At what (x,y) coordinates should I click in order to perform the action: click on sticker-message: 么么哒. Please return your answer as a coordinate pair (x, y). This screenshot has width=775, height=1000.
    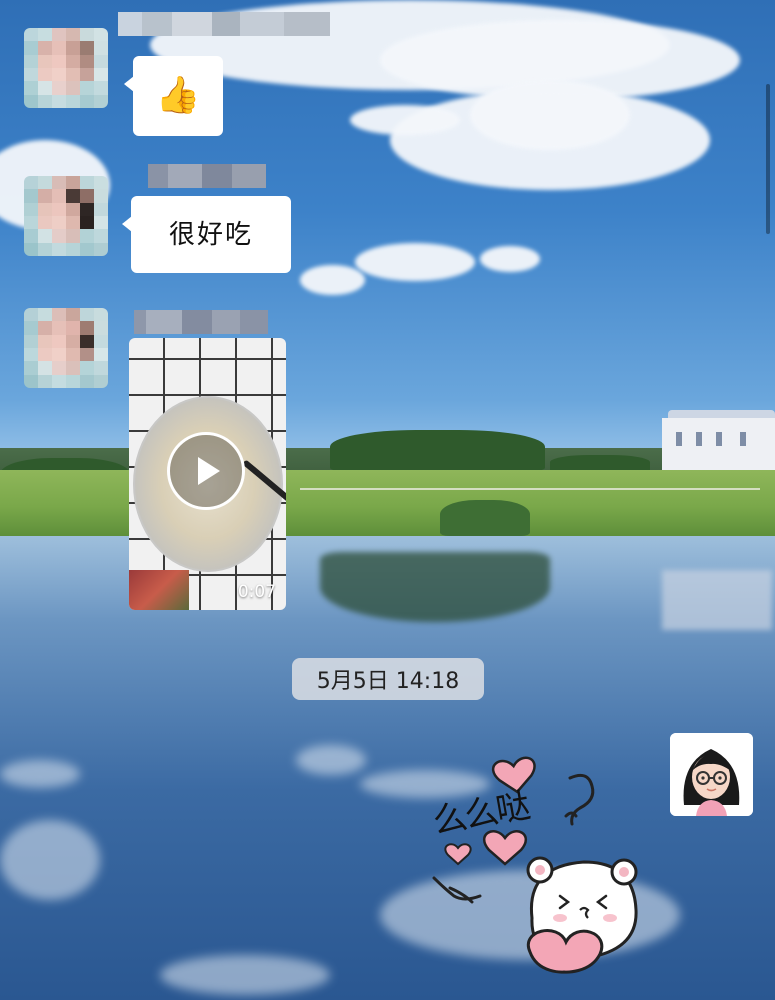
    Looking at the image, I should click on (532, 858).